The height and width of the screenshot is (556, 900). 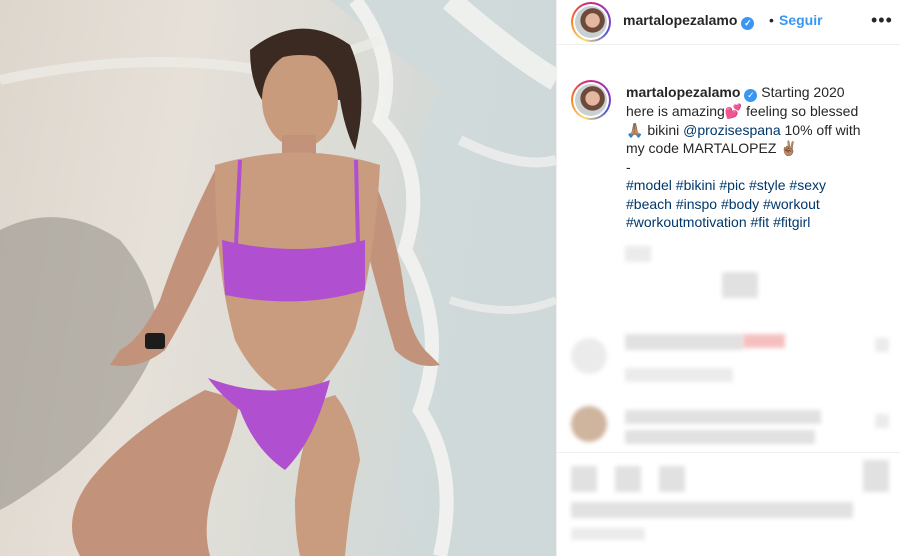 What do you see at coordinates (726, 185) in the screenshot?
I see `hashtags-line: #model #bikini #pic #style #sexy` at bounding box center [726, 185].